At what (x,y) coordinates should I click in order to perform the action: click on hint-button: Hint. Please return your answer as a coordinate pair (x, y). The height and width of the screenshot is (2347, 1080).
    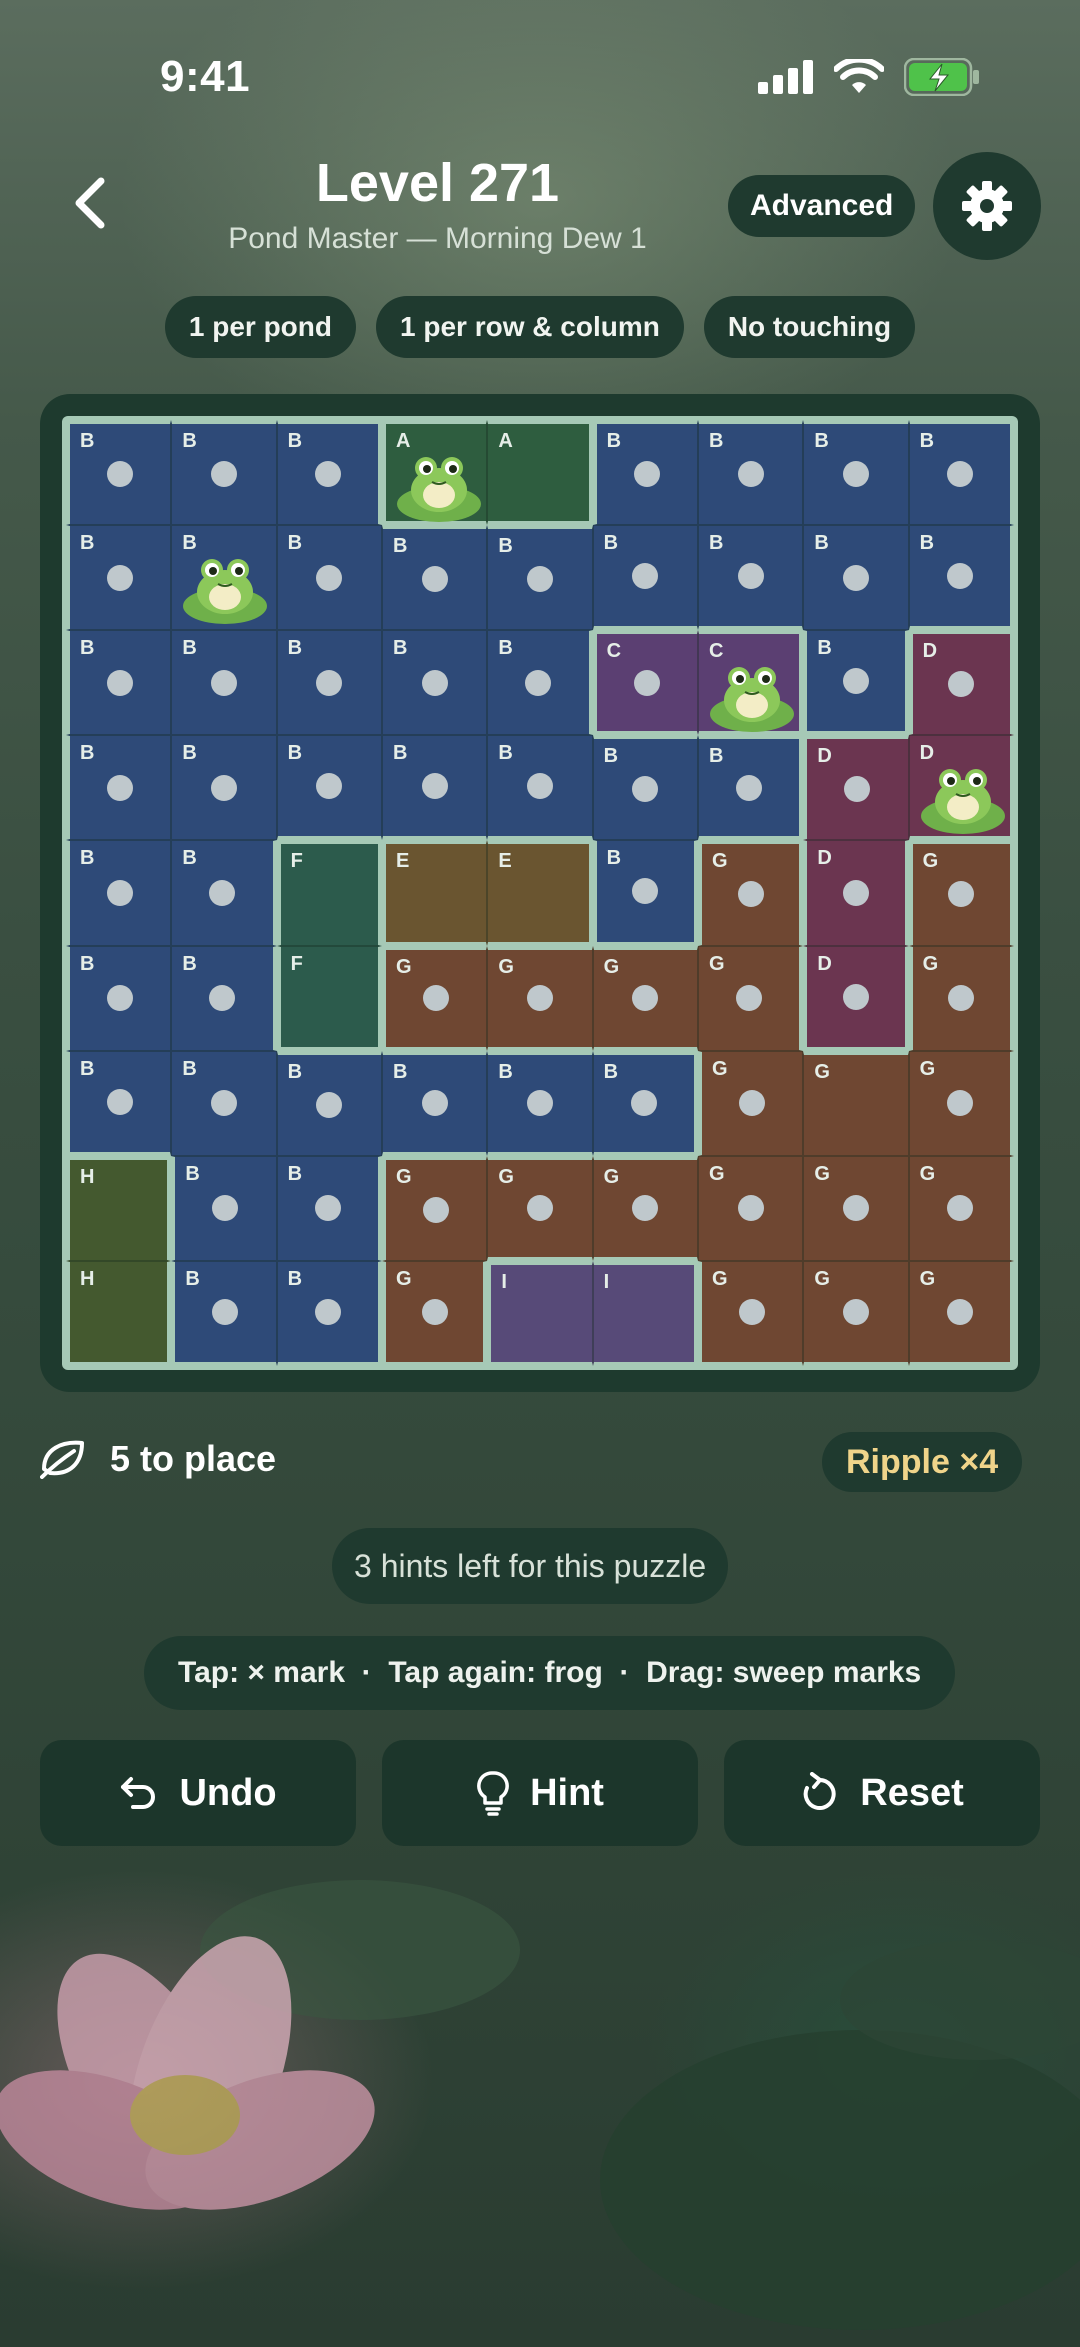
    Looking at the image, I should click on (540, 1793).